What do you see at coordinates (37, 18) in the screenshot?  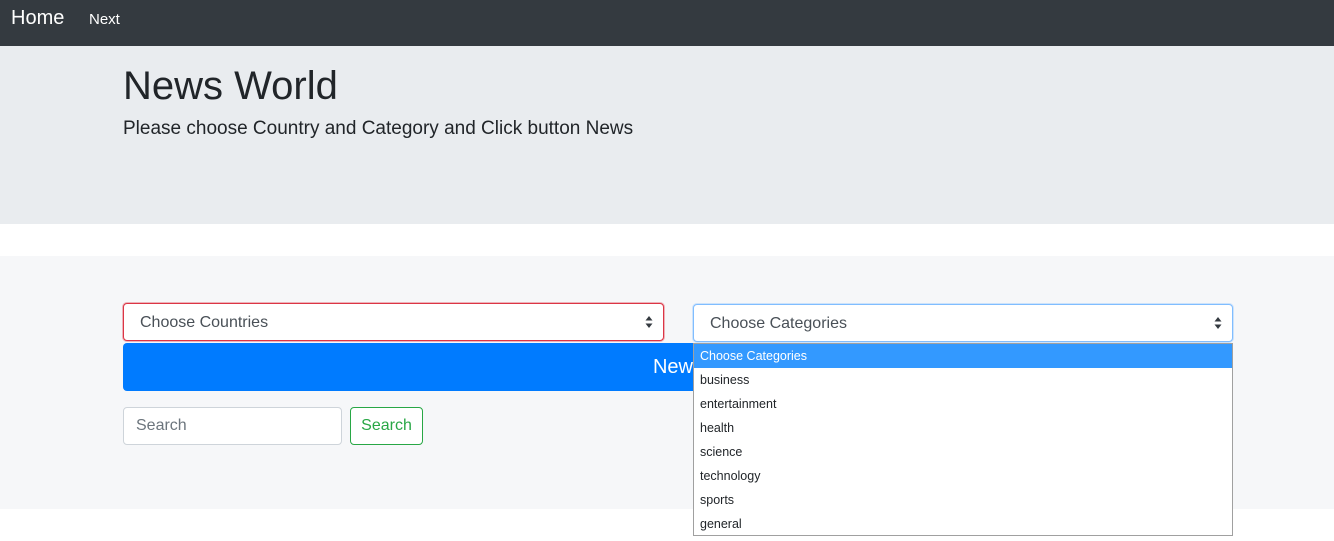 I see `nav-home-link: Home` at bounding box center [37, 18].